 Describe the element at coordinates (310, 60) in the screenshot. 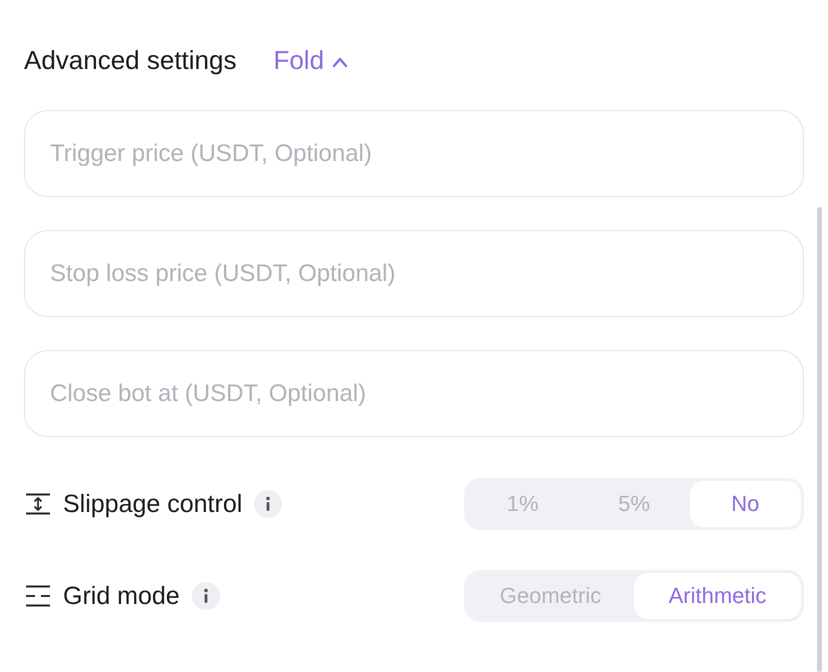

I see `fold-toggle: Fold` at that location.